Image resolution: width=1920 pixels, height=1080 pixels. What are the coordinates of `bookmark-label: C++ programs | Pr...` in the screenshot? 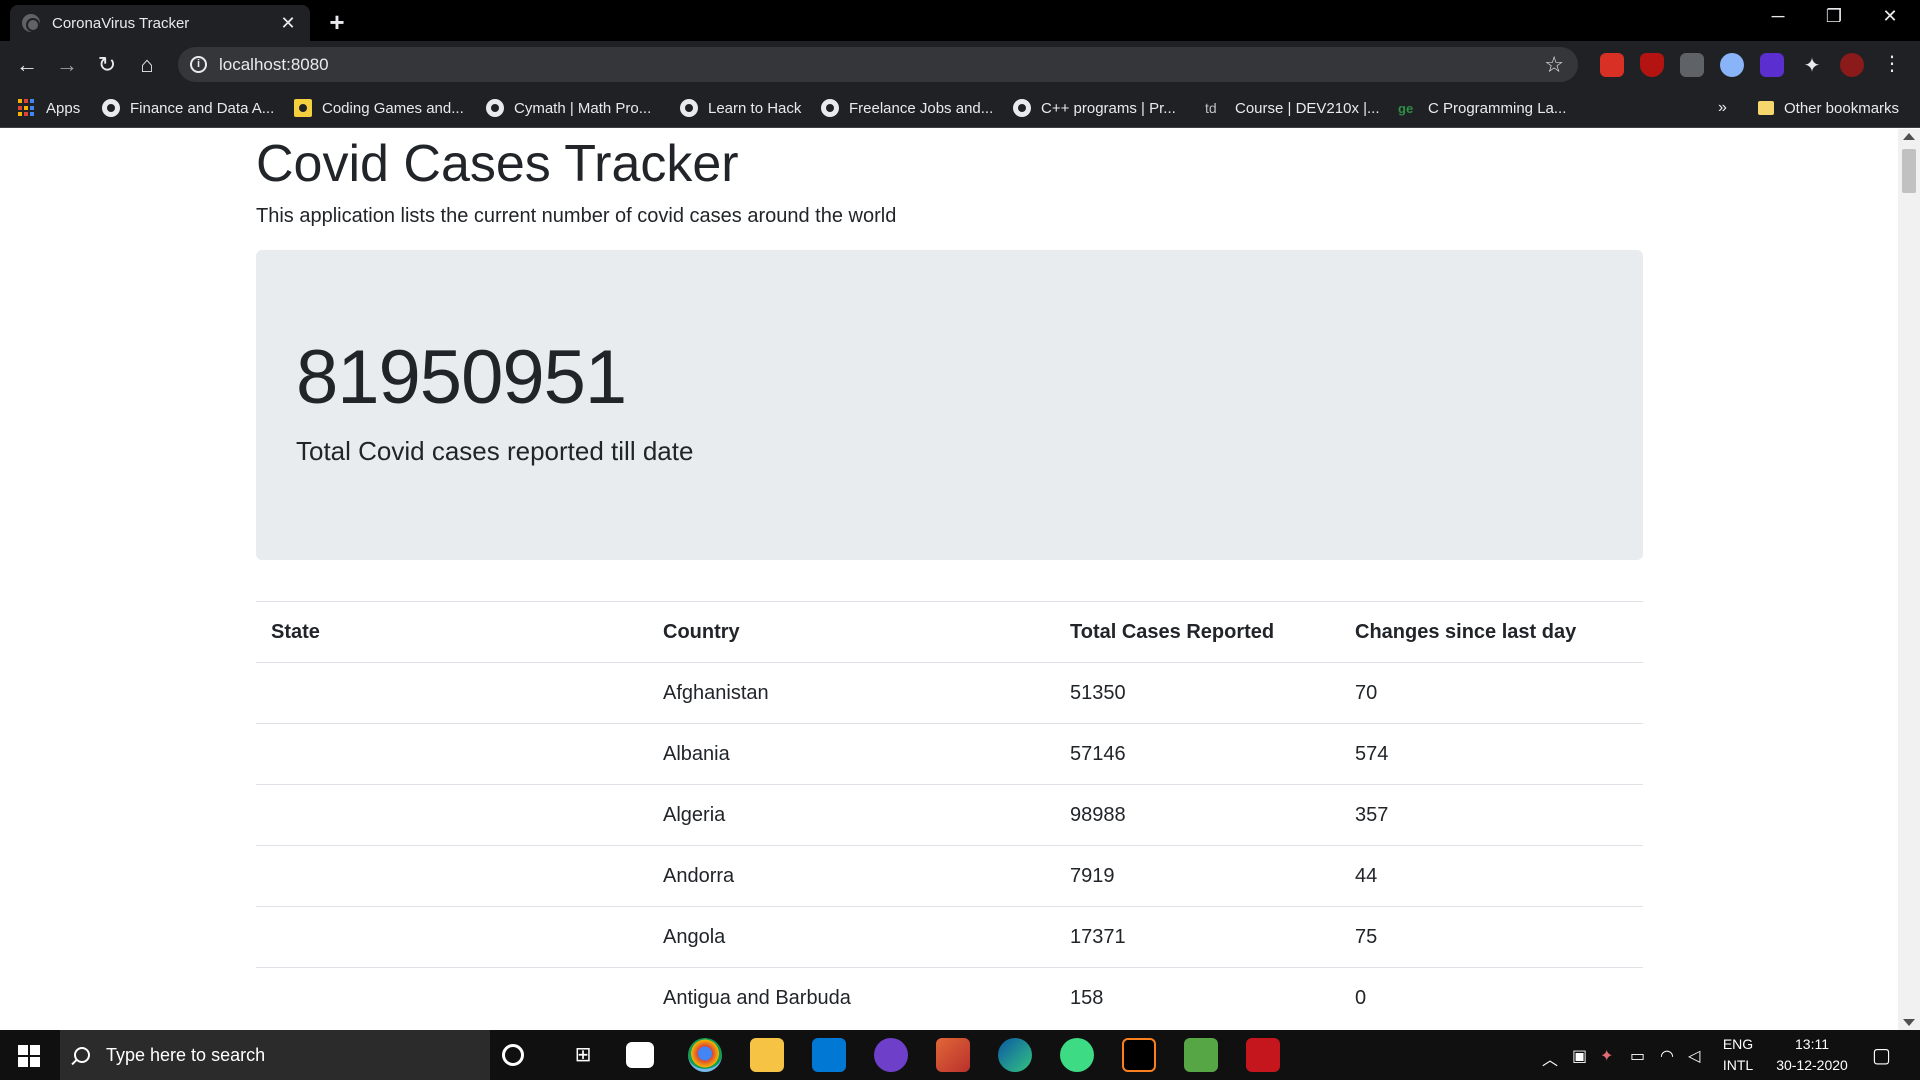 It's located at (1108, 108).